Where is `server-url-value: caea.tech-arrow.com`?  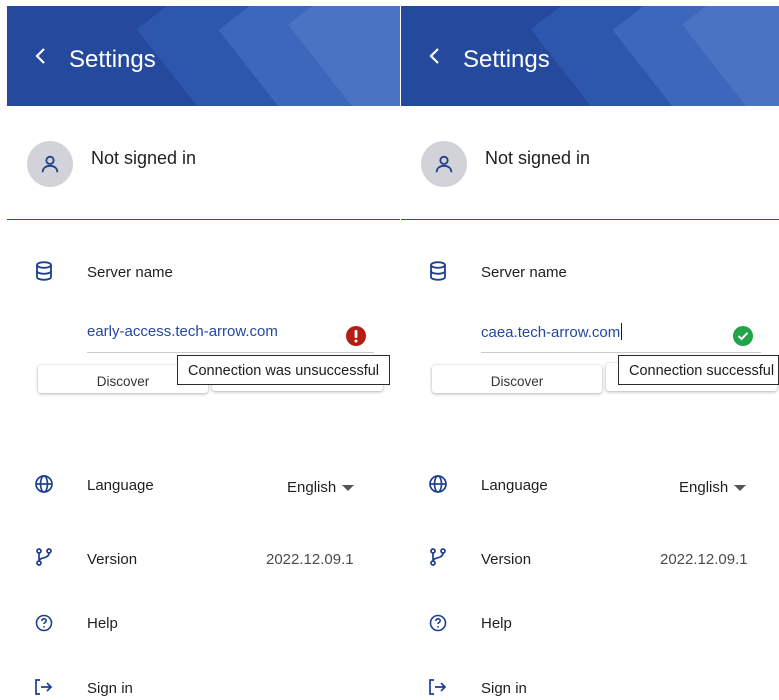
server-url-value: caea.tech-arrow.com is located at coordinates (551, 332).